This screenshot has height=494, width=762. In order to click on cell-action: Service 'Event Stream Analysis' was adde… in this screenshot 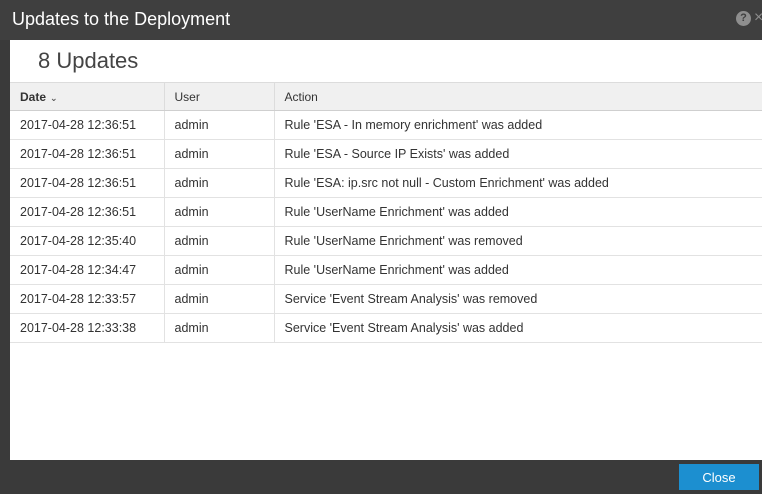, I will do `click(518, 328)`.